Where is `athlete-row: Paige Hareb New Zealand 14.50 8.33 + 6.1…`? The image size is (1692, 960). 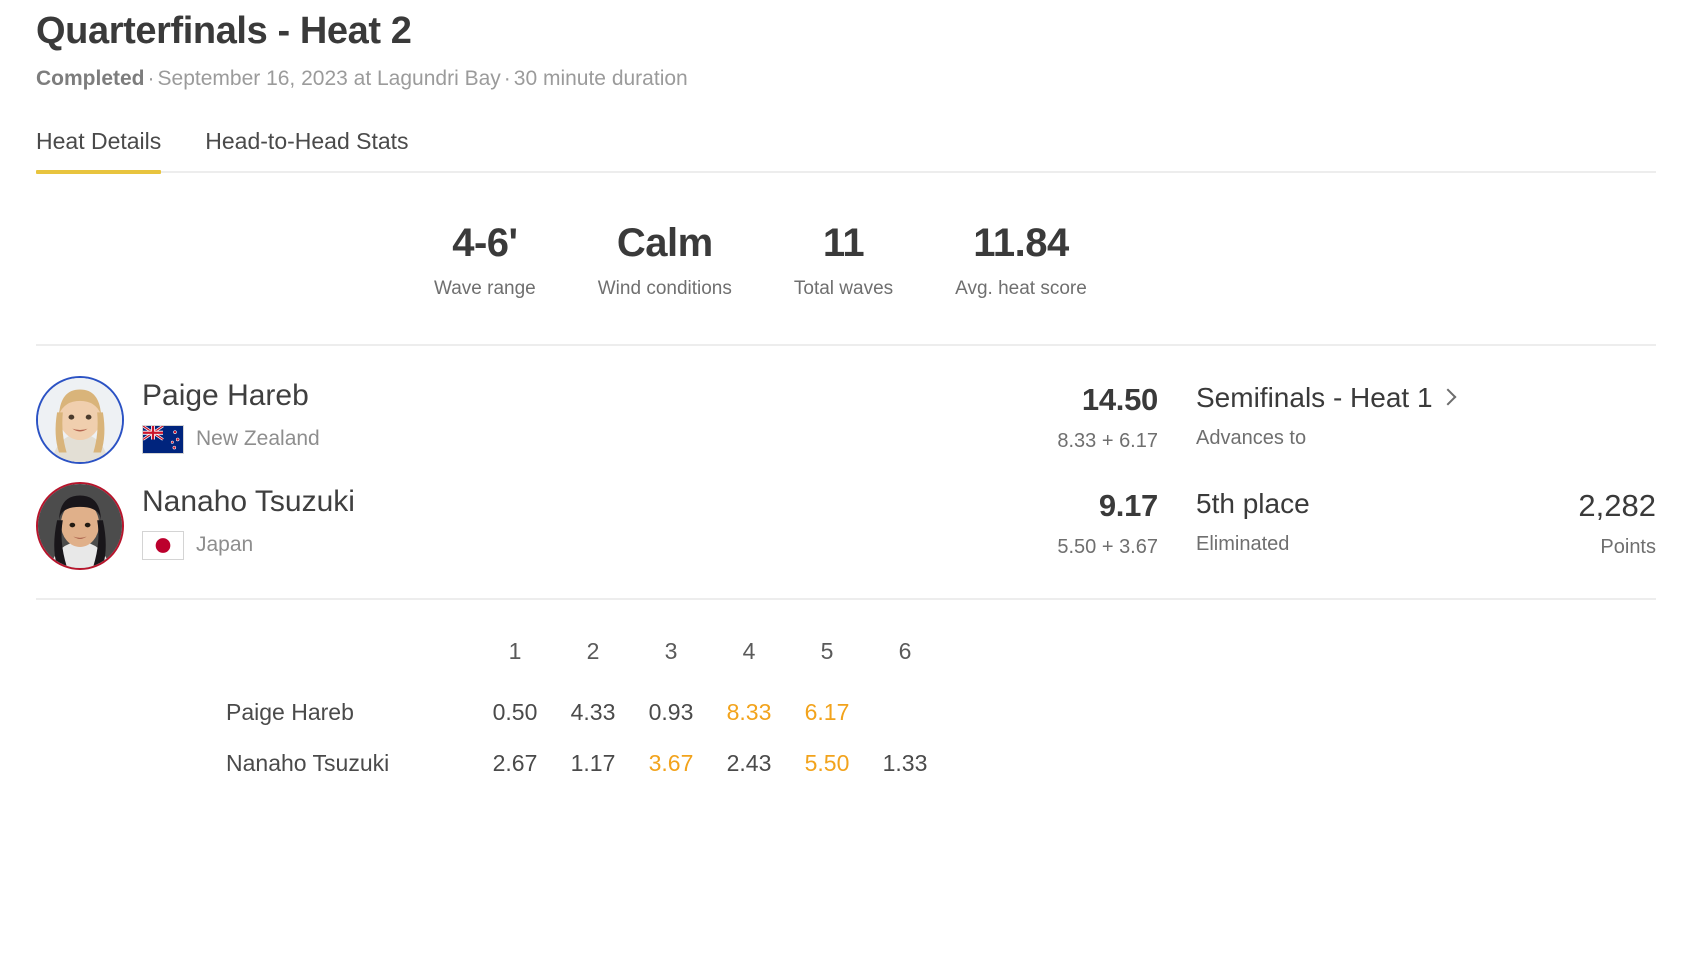 athlete-row: Paige Hareb New Zealand 14.50 8.33 + 6.1… is located at coordinates (846, 421).